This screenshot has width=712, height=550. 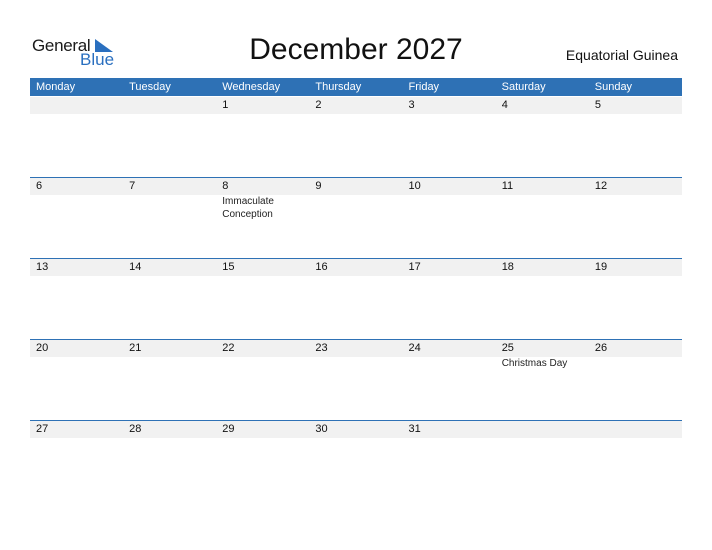 What do you see at coordinates (42, 348) in the screenshot?
I see `day-number: 20` at bounding box center [42, 348].